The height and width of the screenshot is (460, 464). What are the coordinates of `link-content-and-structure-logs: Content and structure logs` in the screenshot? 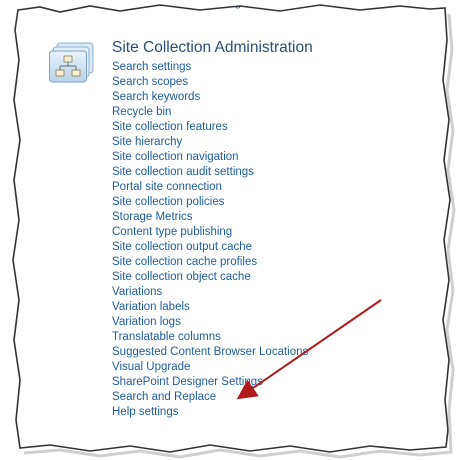 It's located at (179, 5).